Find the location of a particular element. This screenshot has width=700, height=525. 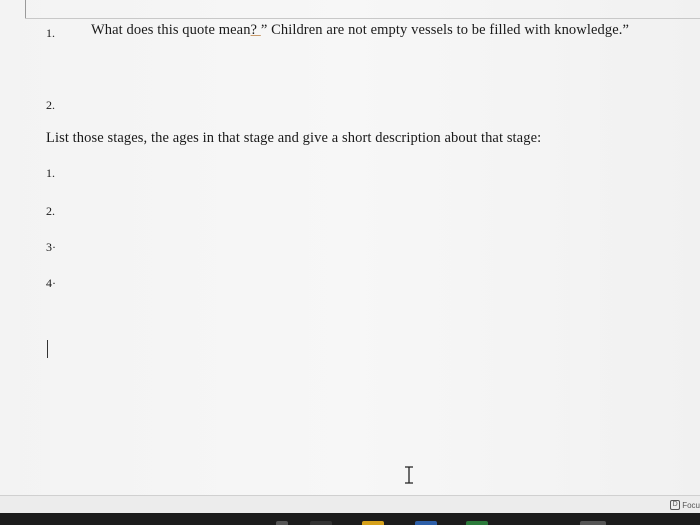

focus-mode-label: Focu is located at coordinates (691, 505).